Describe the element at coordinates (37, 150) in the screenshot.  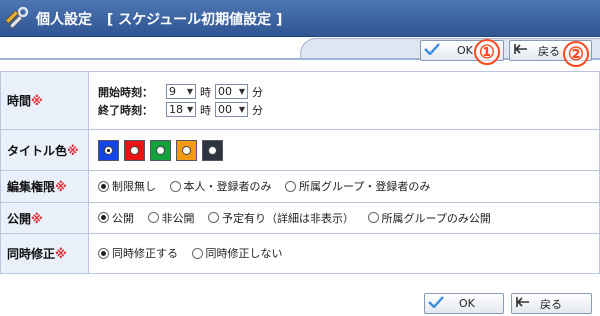
I see `title-color-label: タイトル色` at that location.